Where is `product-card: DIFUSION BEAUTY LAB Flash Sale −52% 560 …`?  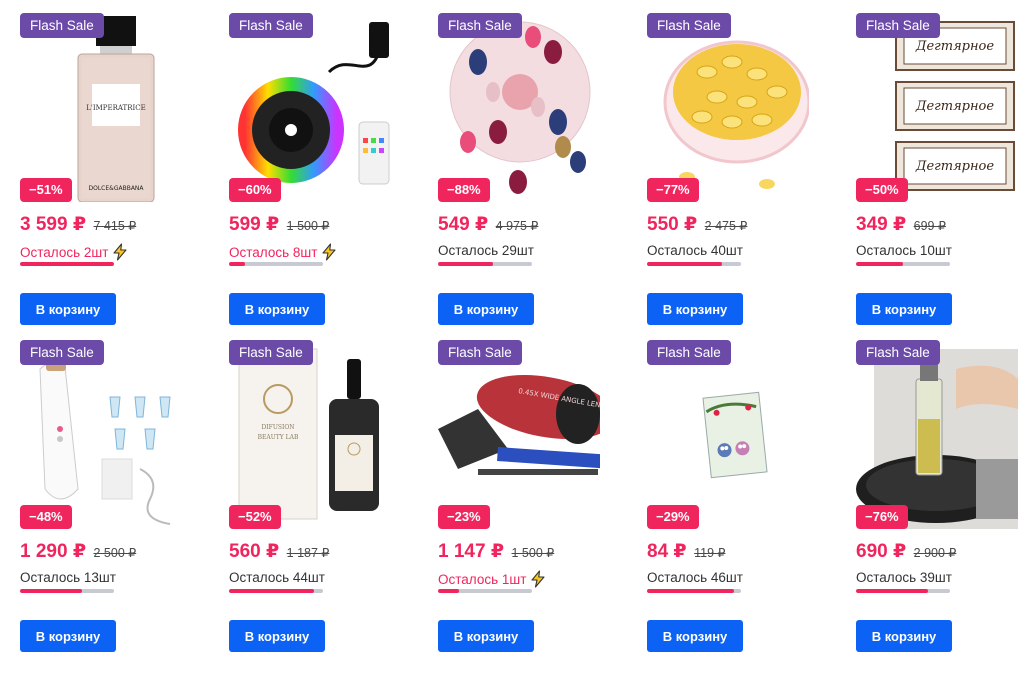
product-card: DIFUSION BEAUTY LAB Flash Sale −52% 560 … is located at coordinates (300, 490).